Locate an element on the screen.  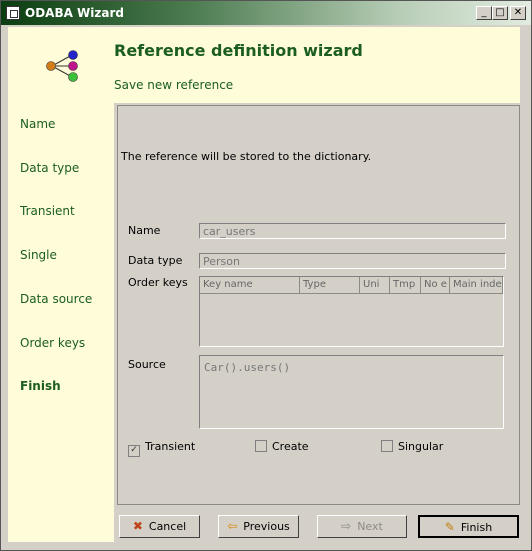
name-field: car_users is located at coordinates (352, 231).